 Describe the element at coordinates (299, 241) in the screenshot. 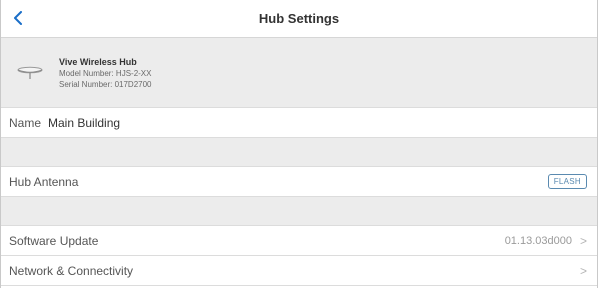

I see `software-update-row: Software Update 01.13.03d000 >` at that location.